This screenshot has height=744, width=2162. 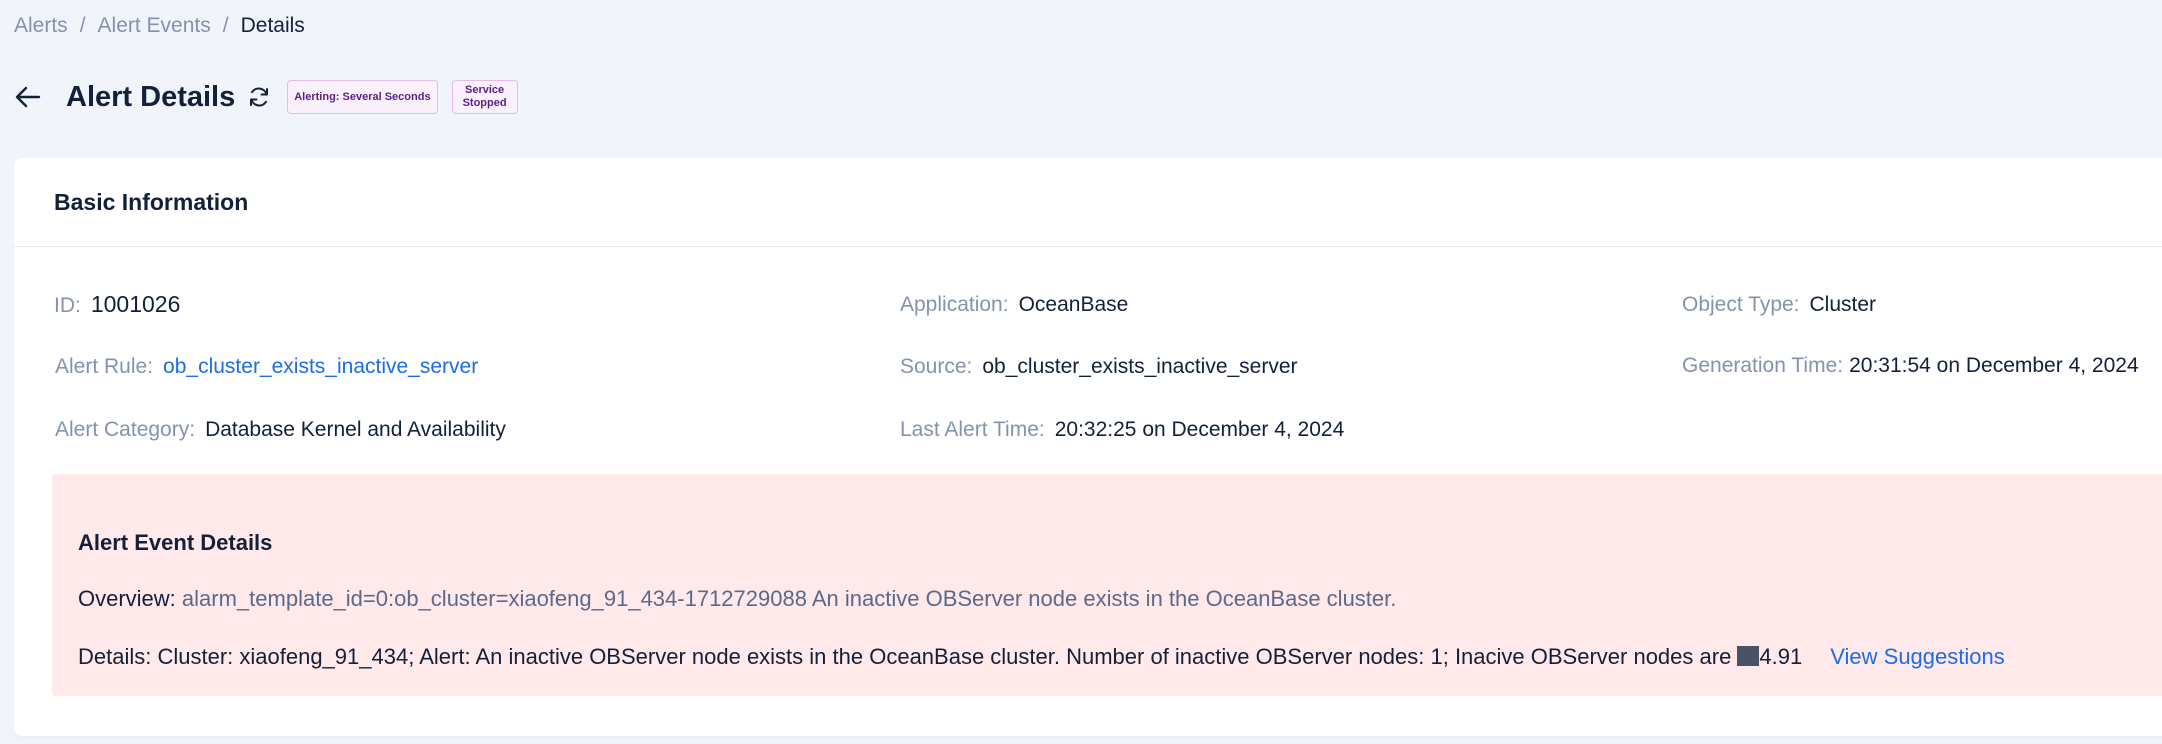 What do you see at coordinates (484, 90) in the screenshot?
I see `service-status-line1: Service` at bounding box center [484, 90].